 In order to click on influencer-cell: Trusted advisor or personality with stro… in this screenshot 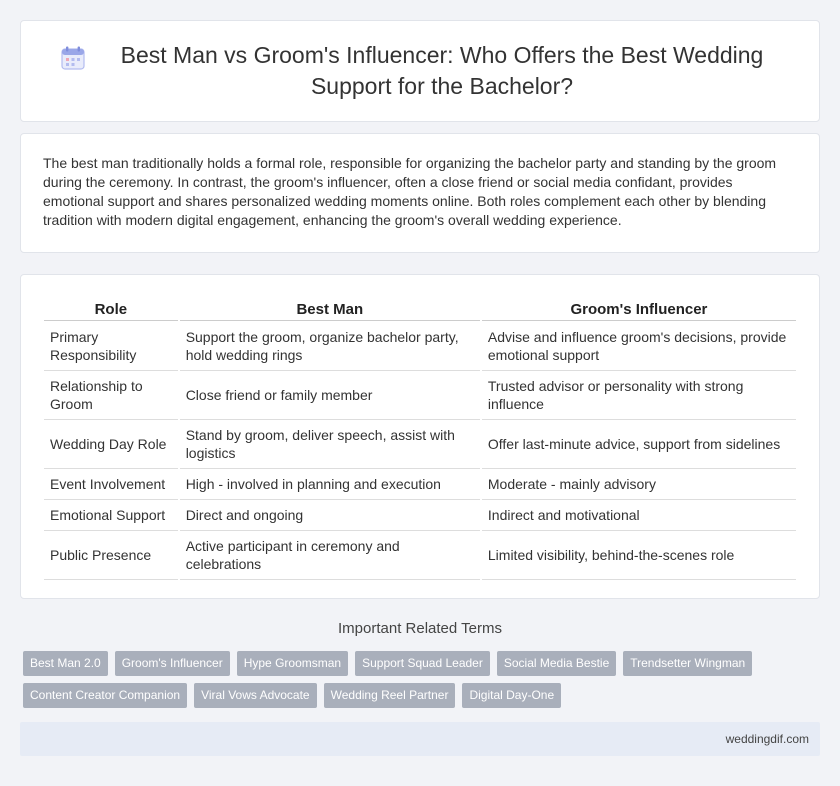, I will do `click(638, 395)`.